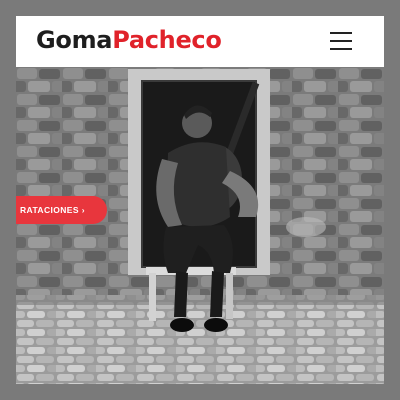 This screenshot has height=400, width=400. I want to click on hero-cta-button: RATACIONES ›, so click(61, 210).